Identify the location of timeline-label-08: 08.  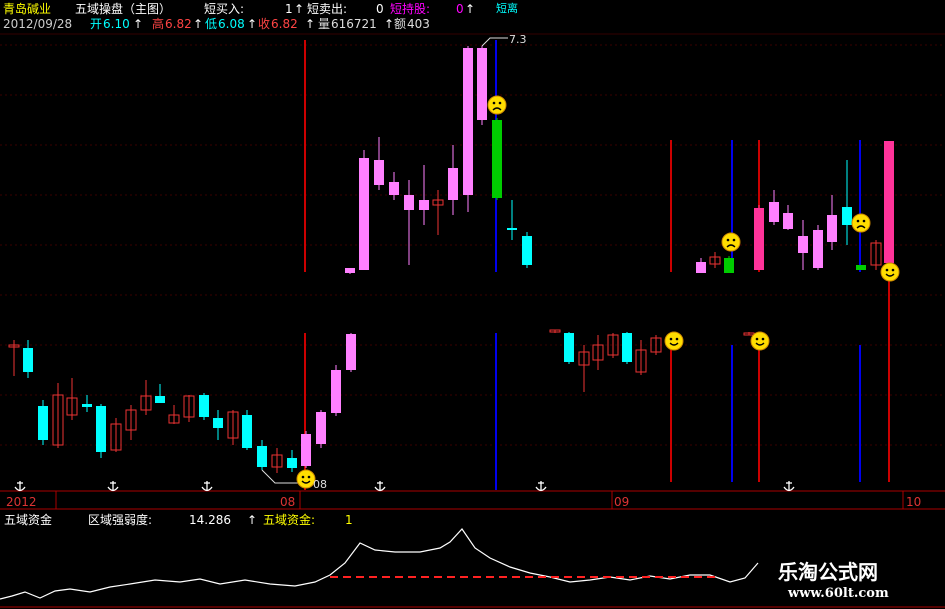
(288, 502).